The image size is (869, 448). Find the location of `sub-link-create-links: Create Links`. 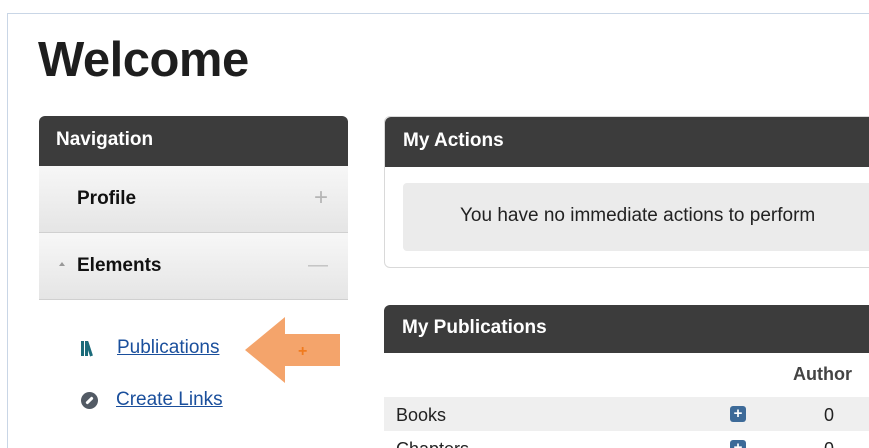

sub-link-create-links: Create Links is located at coordinates (152, 400).